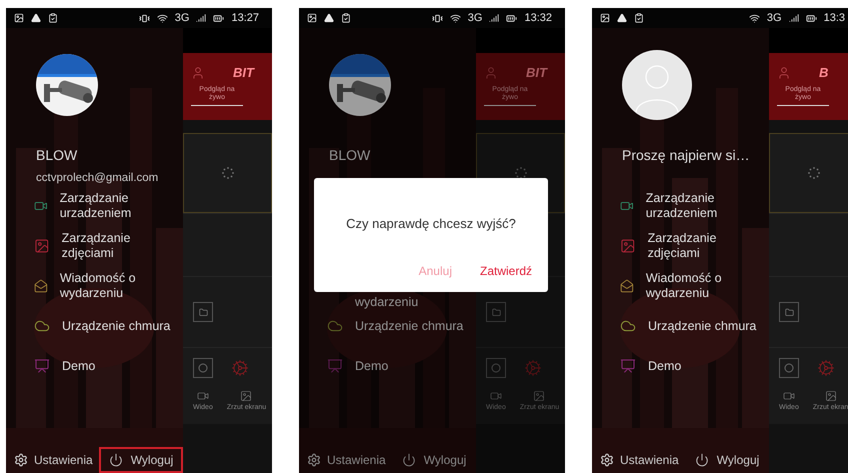 This screenshot has width=848, height=473. Describe the element at coordinates (823, 72) in the screenshot. I see `app-logo: B` at that location.